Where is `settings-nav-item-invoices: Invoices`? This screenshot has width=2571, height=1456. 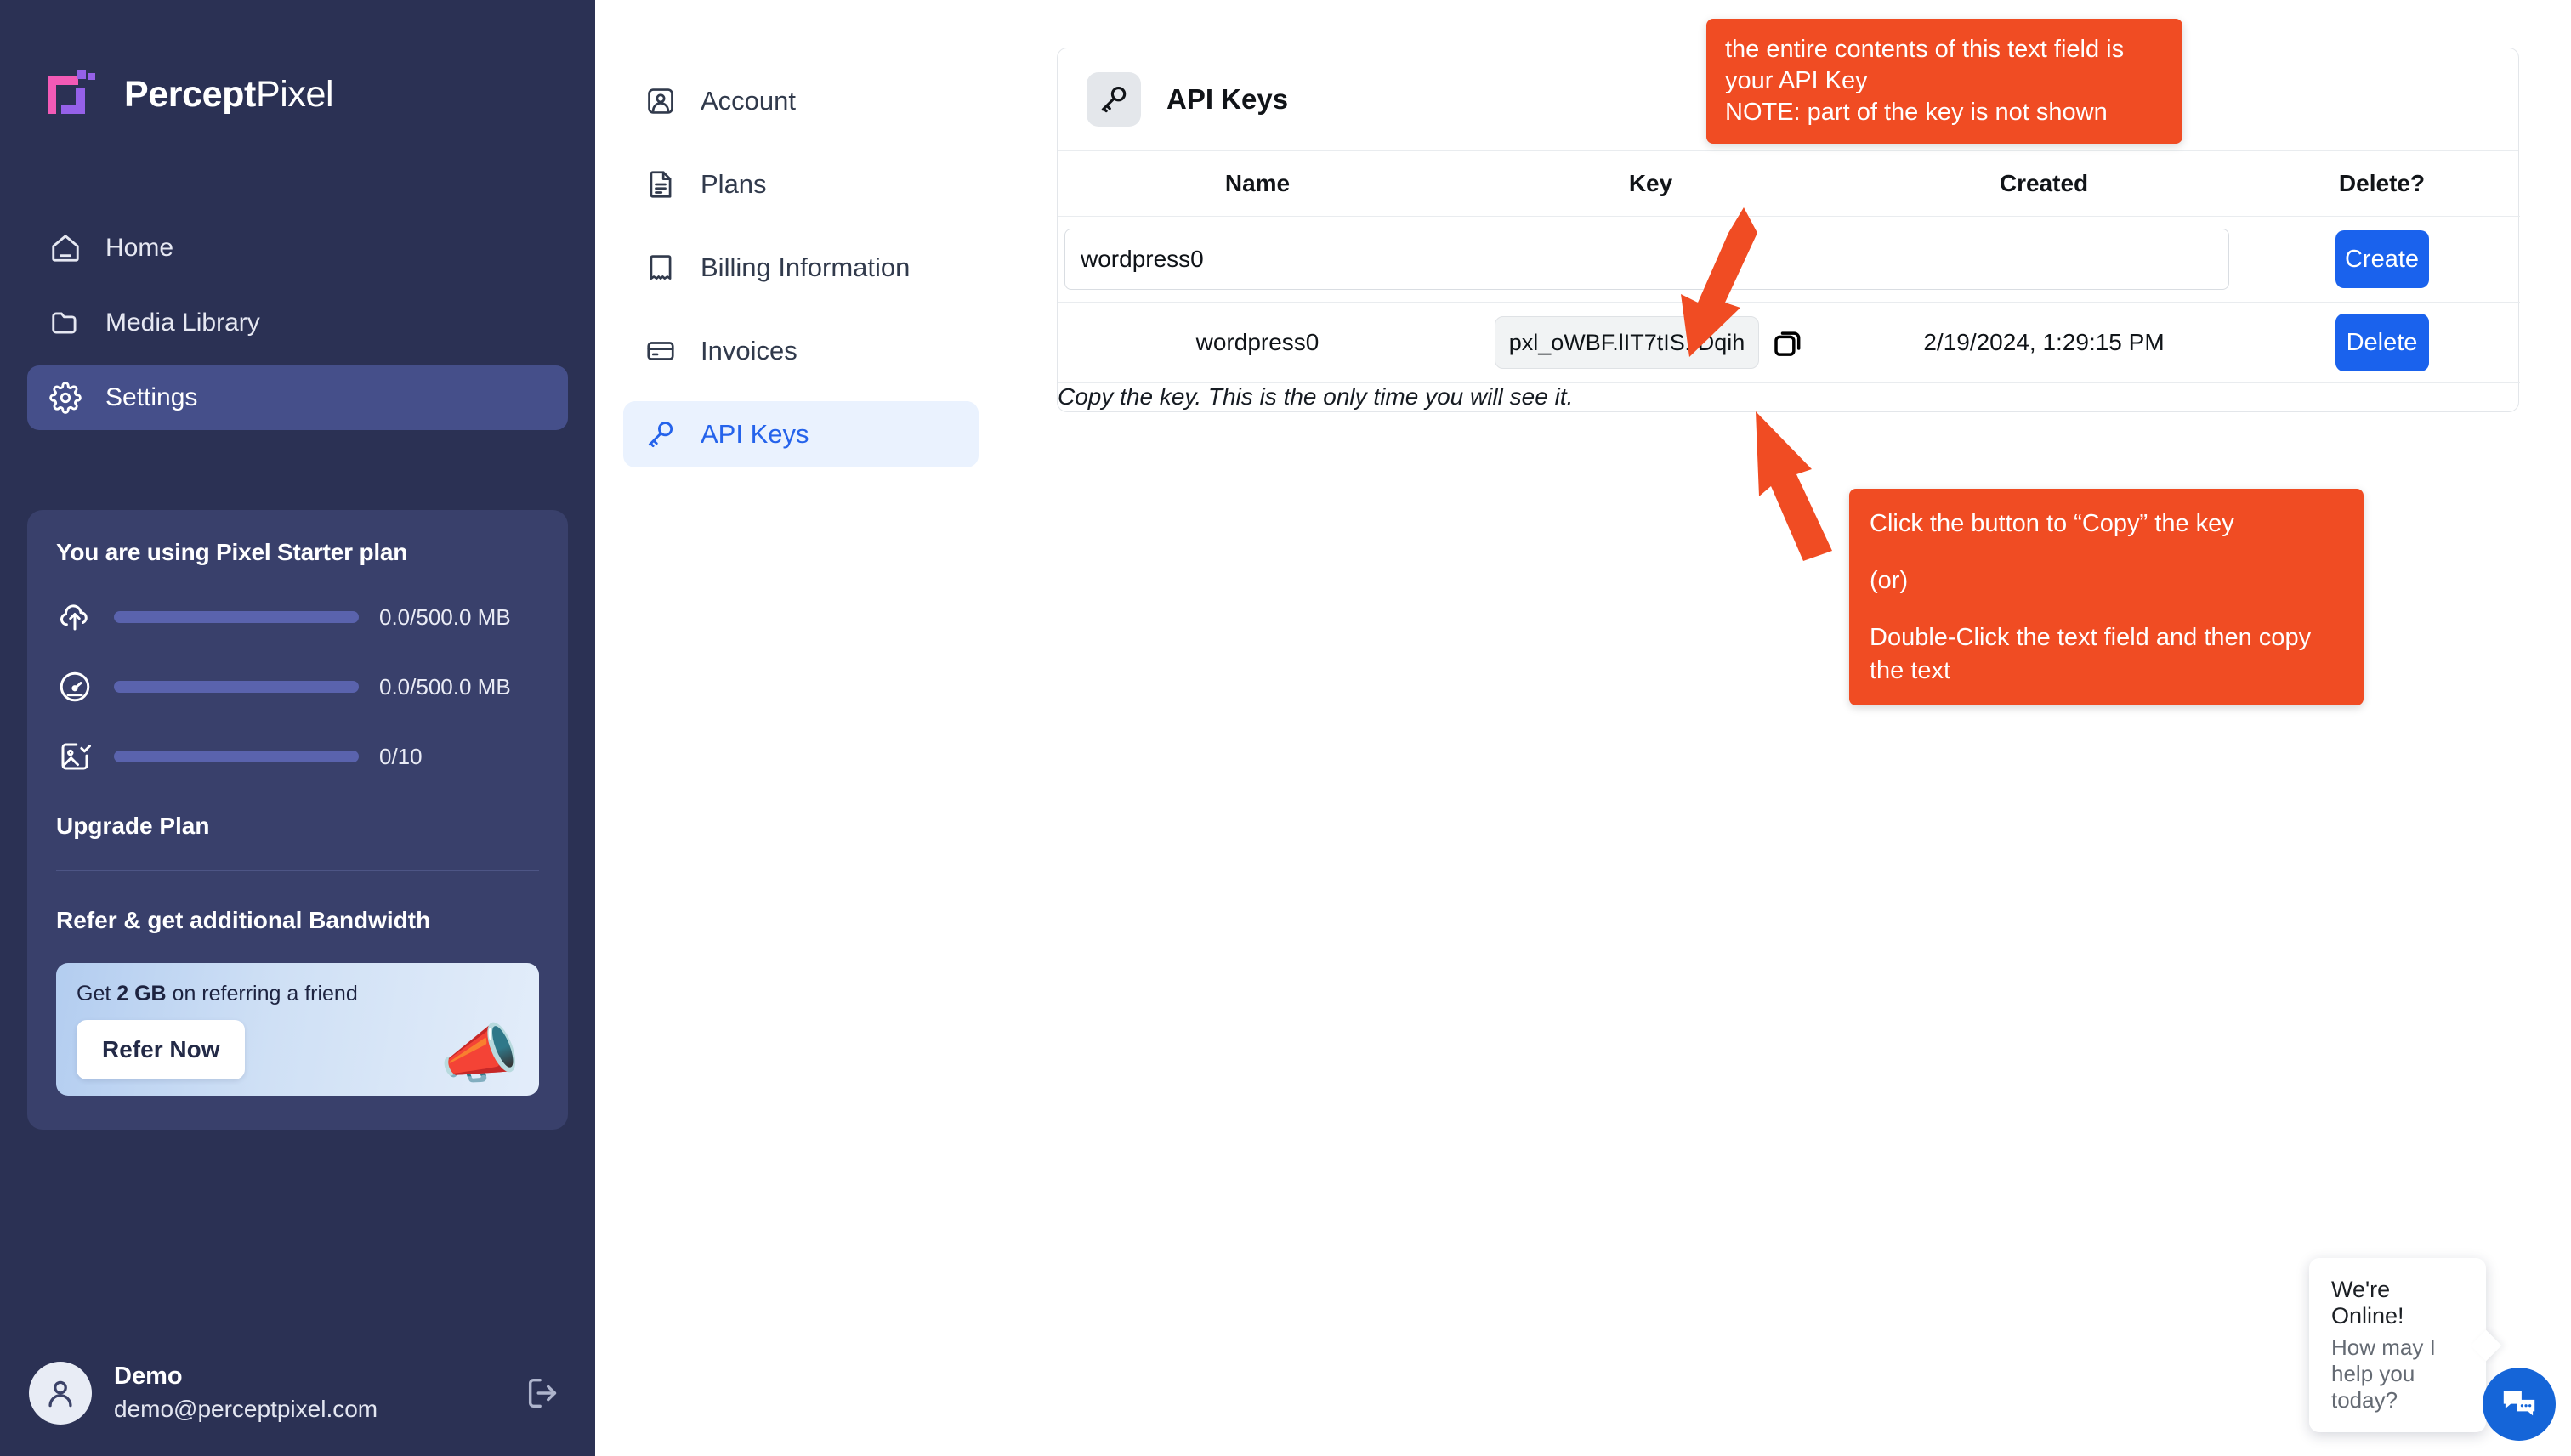
settings-nav-item-invoices: Invoices is located at coordinates (801, 351).